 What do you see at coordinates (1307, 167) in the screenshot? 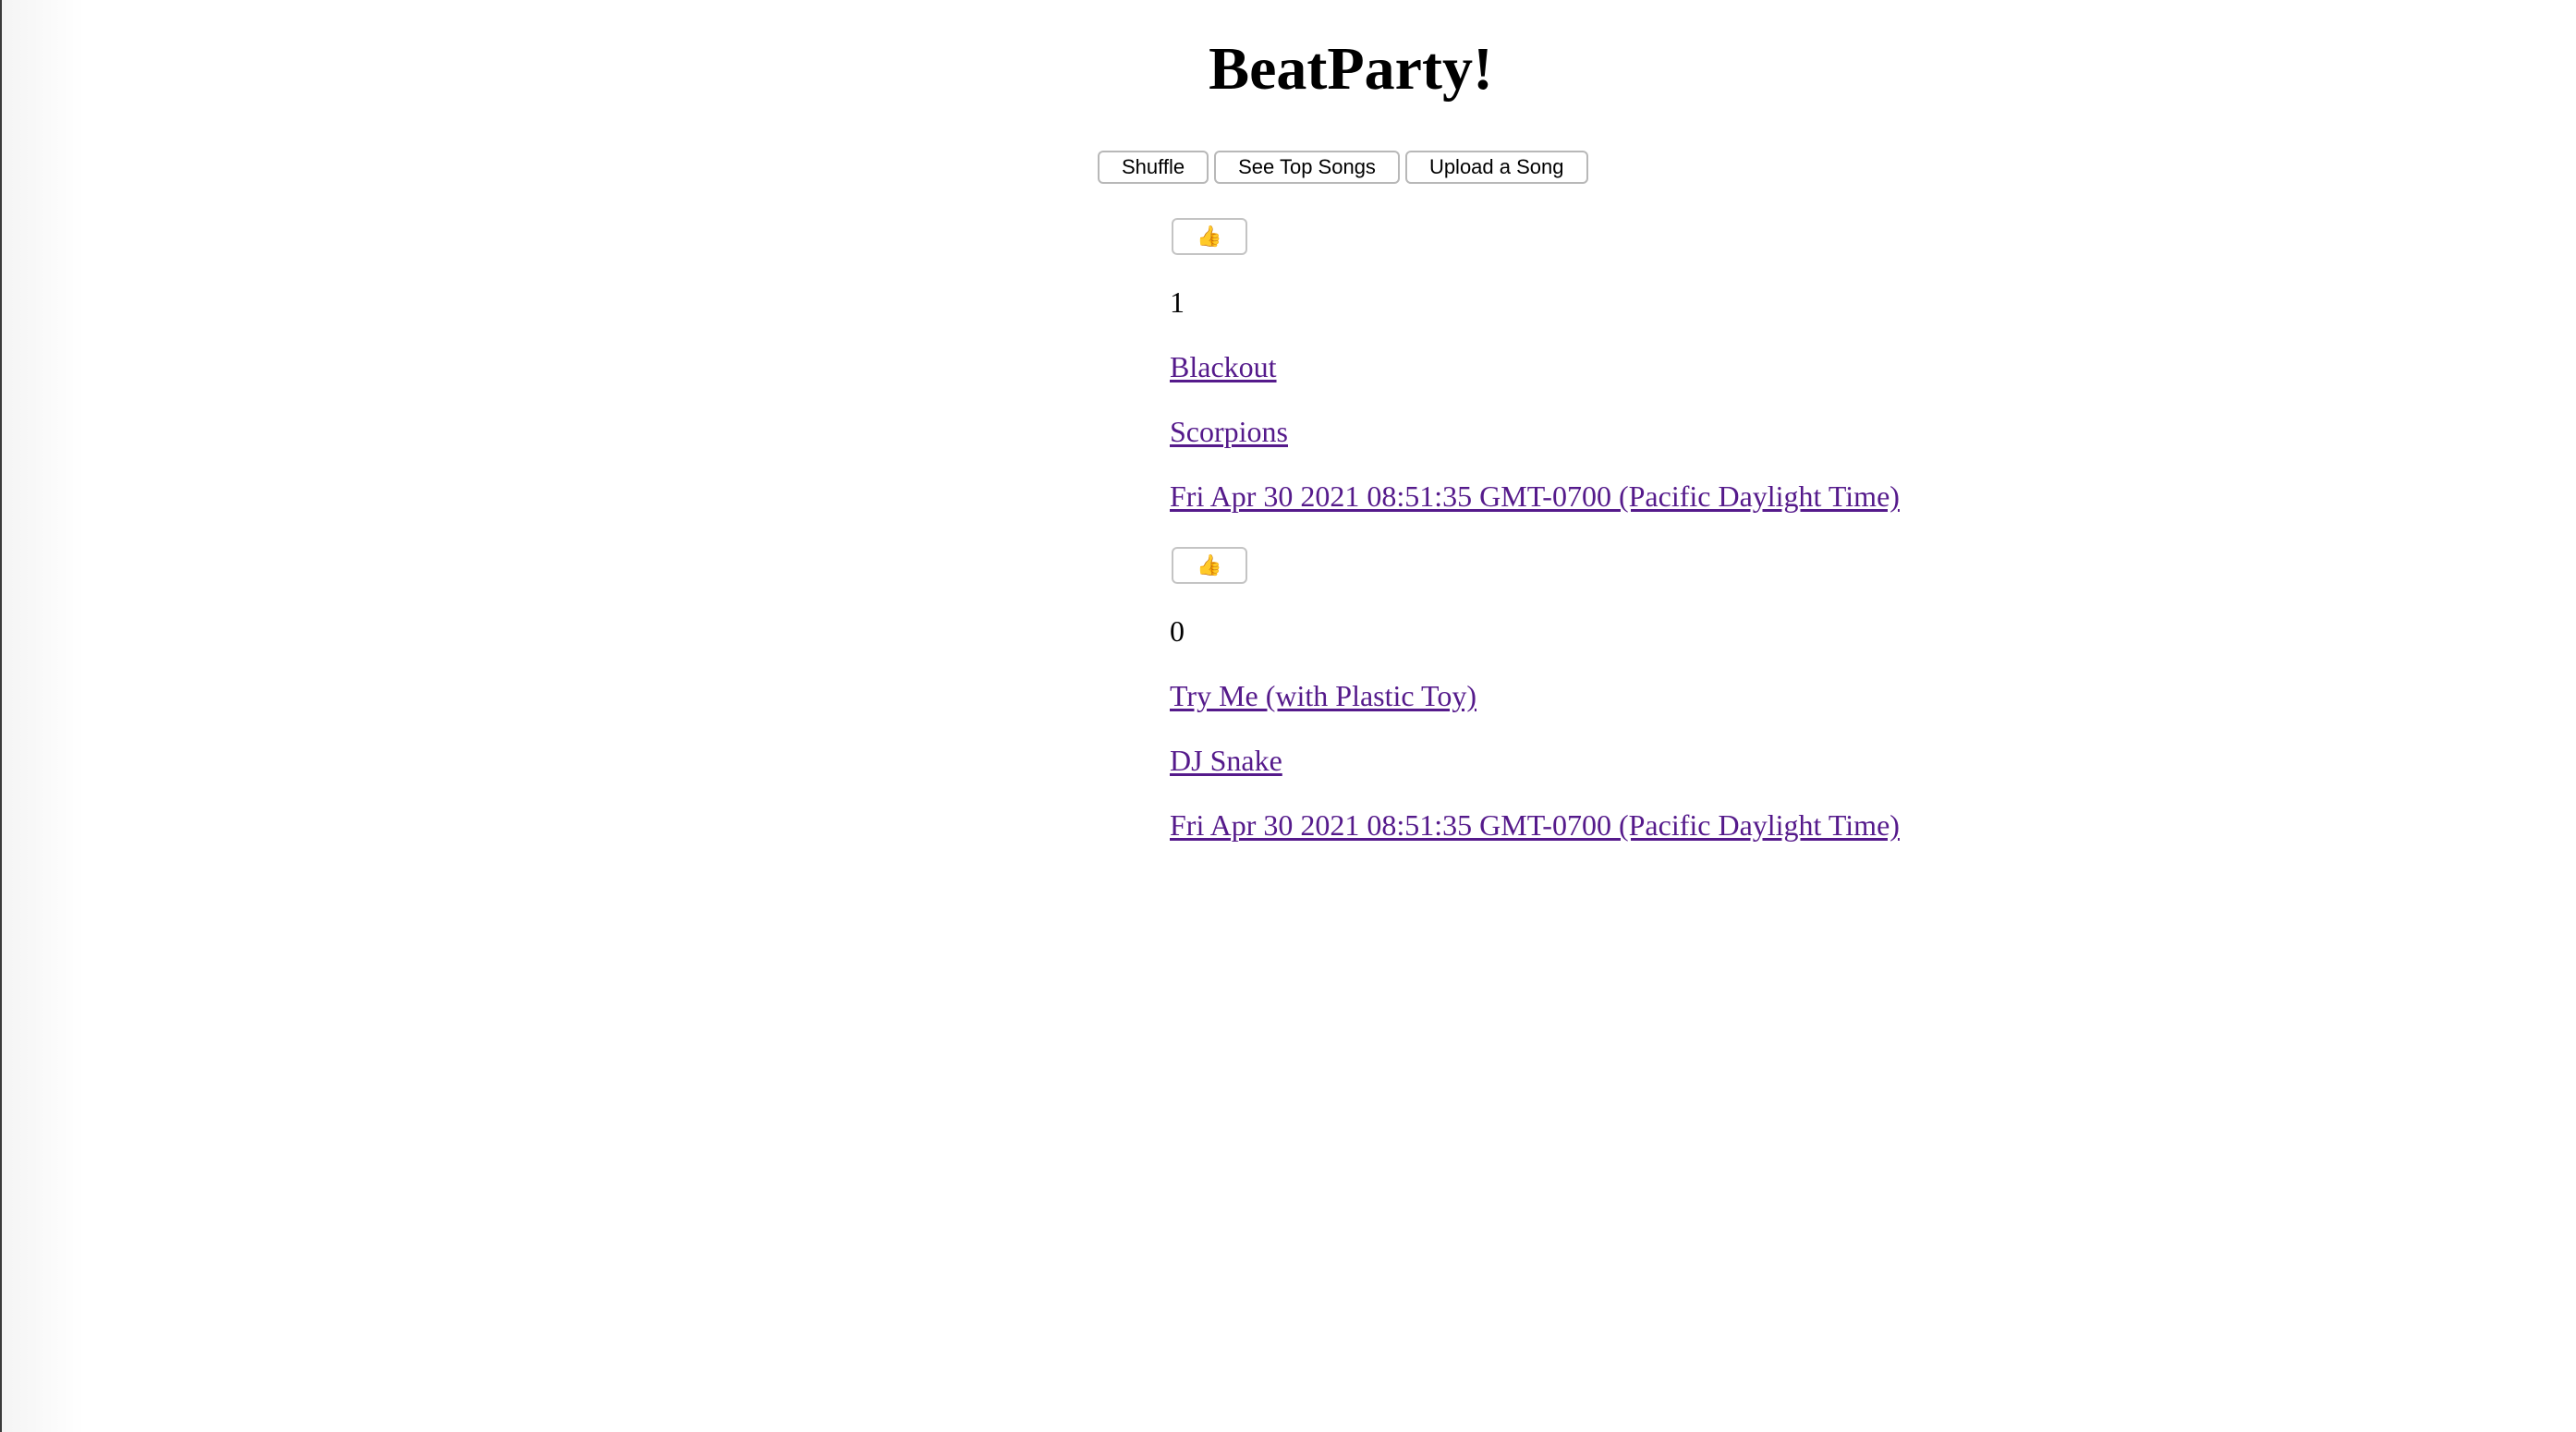
I see `see-top-songs-button: See Top Songs` at bounding box center [1307, 167].